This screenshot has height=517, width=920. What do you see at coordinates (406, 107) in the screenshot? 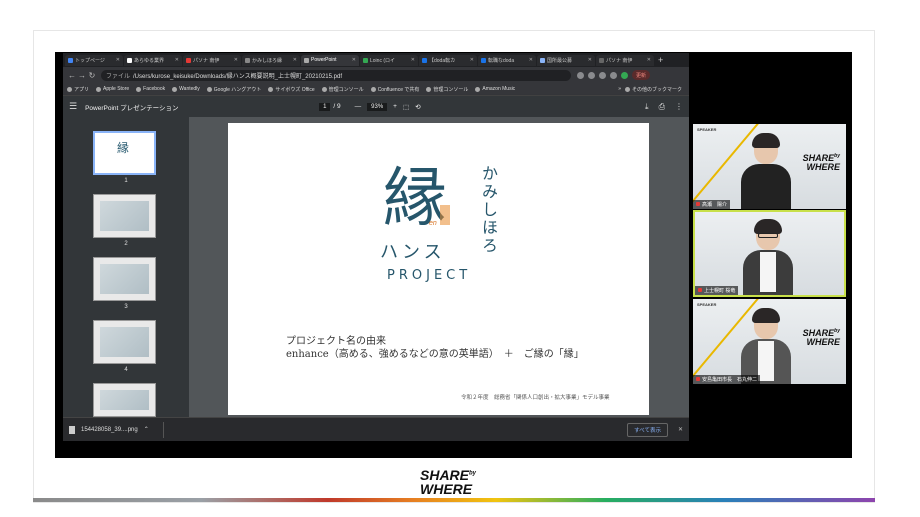
I see `fit-page-icon: ⬚` at bounding box center [406, 107].